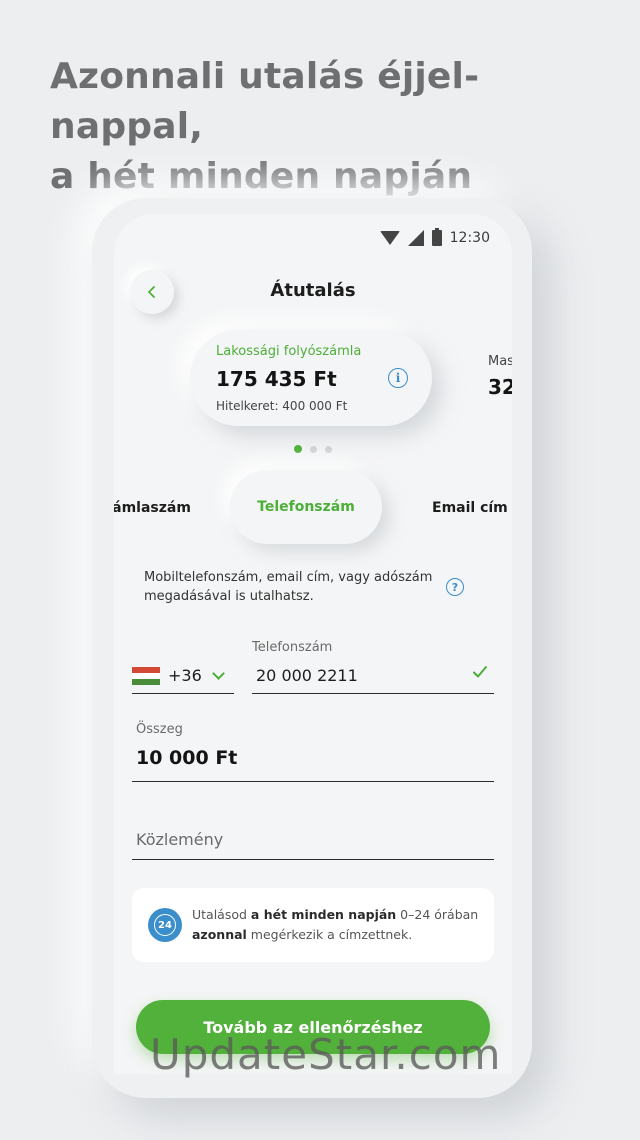  What do you see at coordinates (261, 176) in the screenshot?
I see `headline-line-2: a hét minden napján` at bounding box center [261, 176].